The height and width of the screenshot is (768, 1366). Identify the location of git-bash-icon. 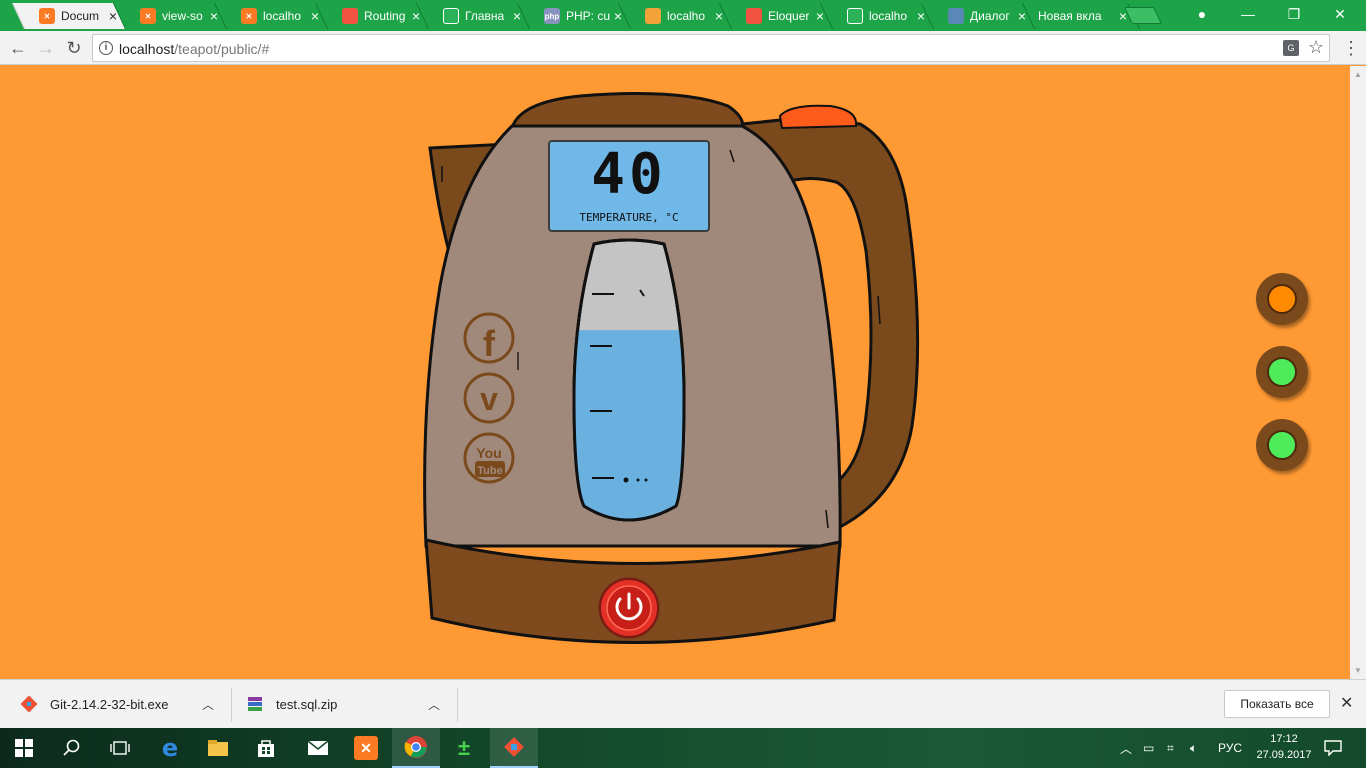
(514, 748).